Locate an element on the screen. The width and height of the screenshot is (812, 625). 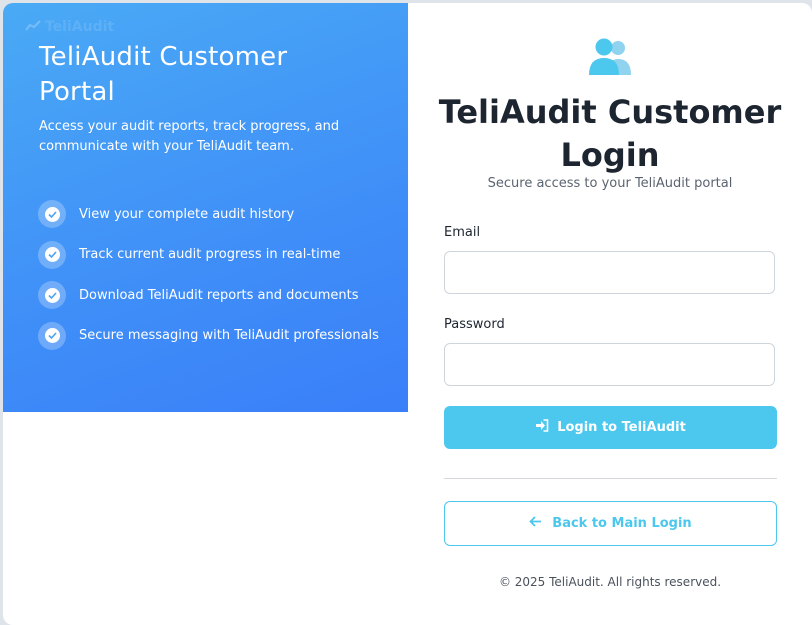
feature-text: View your complete audit history is located at coordinates (187, 214).